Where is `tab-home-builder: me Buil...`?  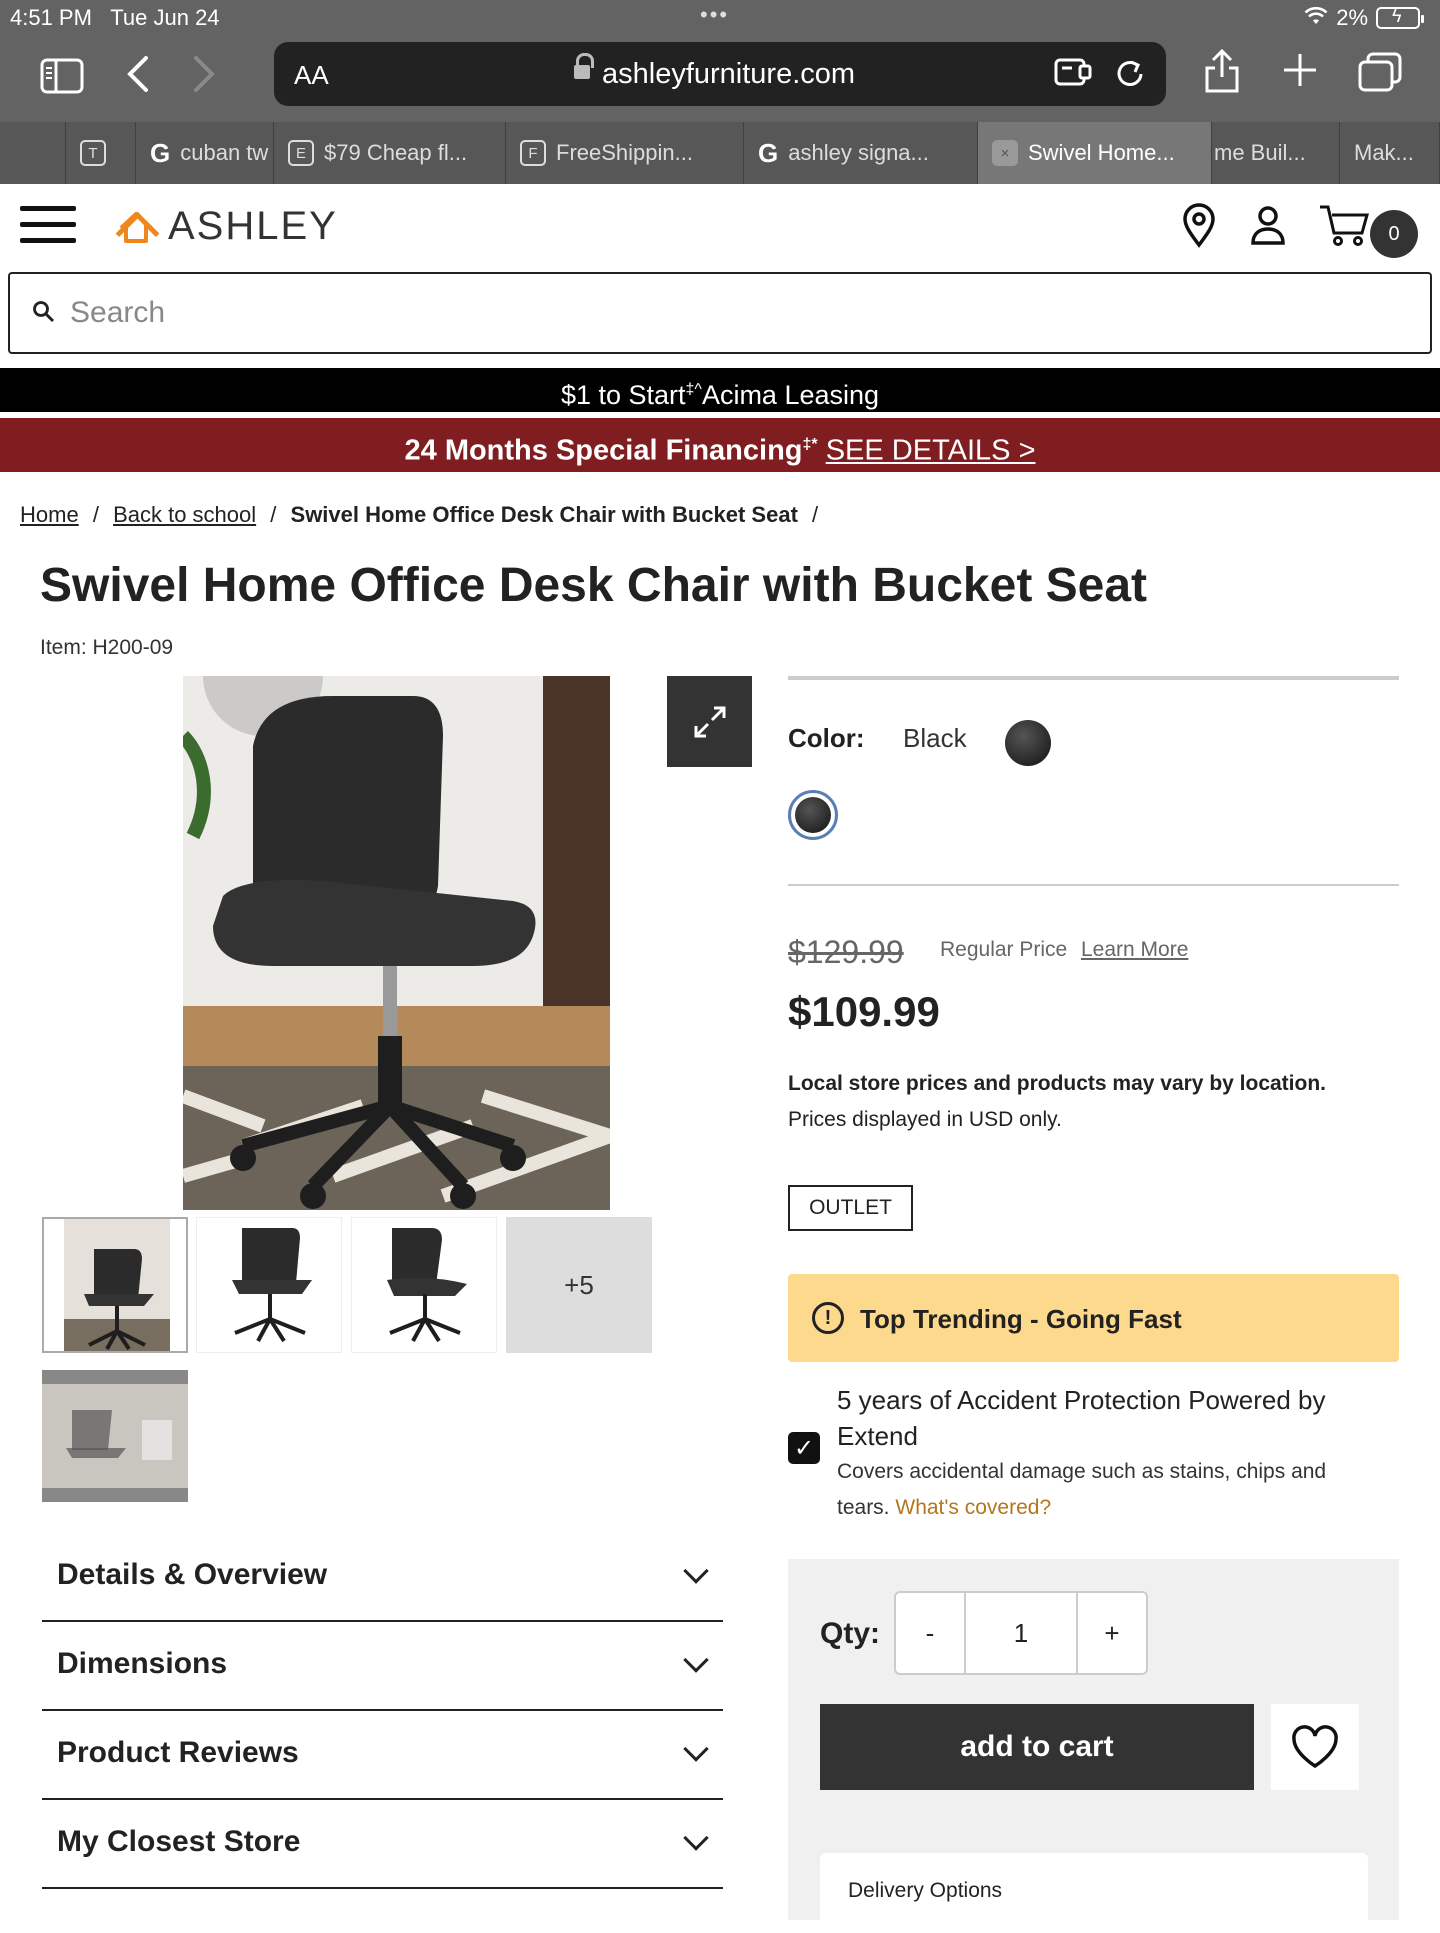 tab-home-builder: me Buil... is located at coordinates (1276, 153).